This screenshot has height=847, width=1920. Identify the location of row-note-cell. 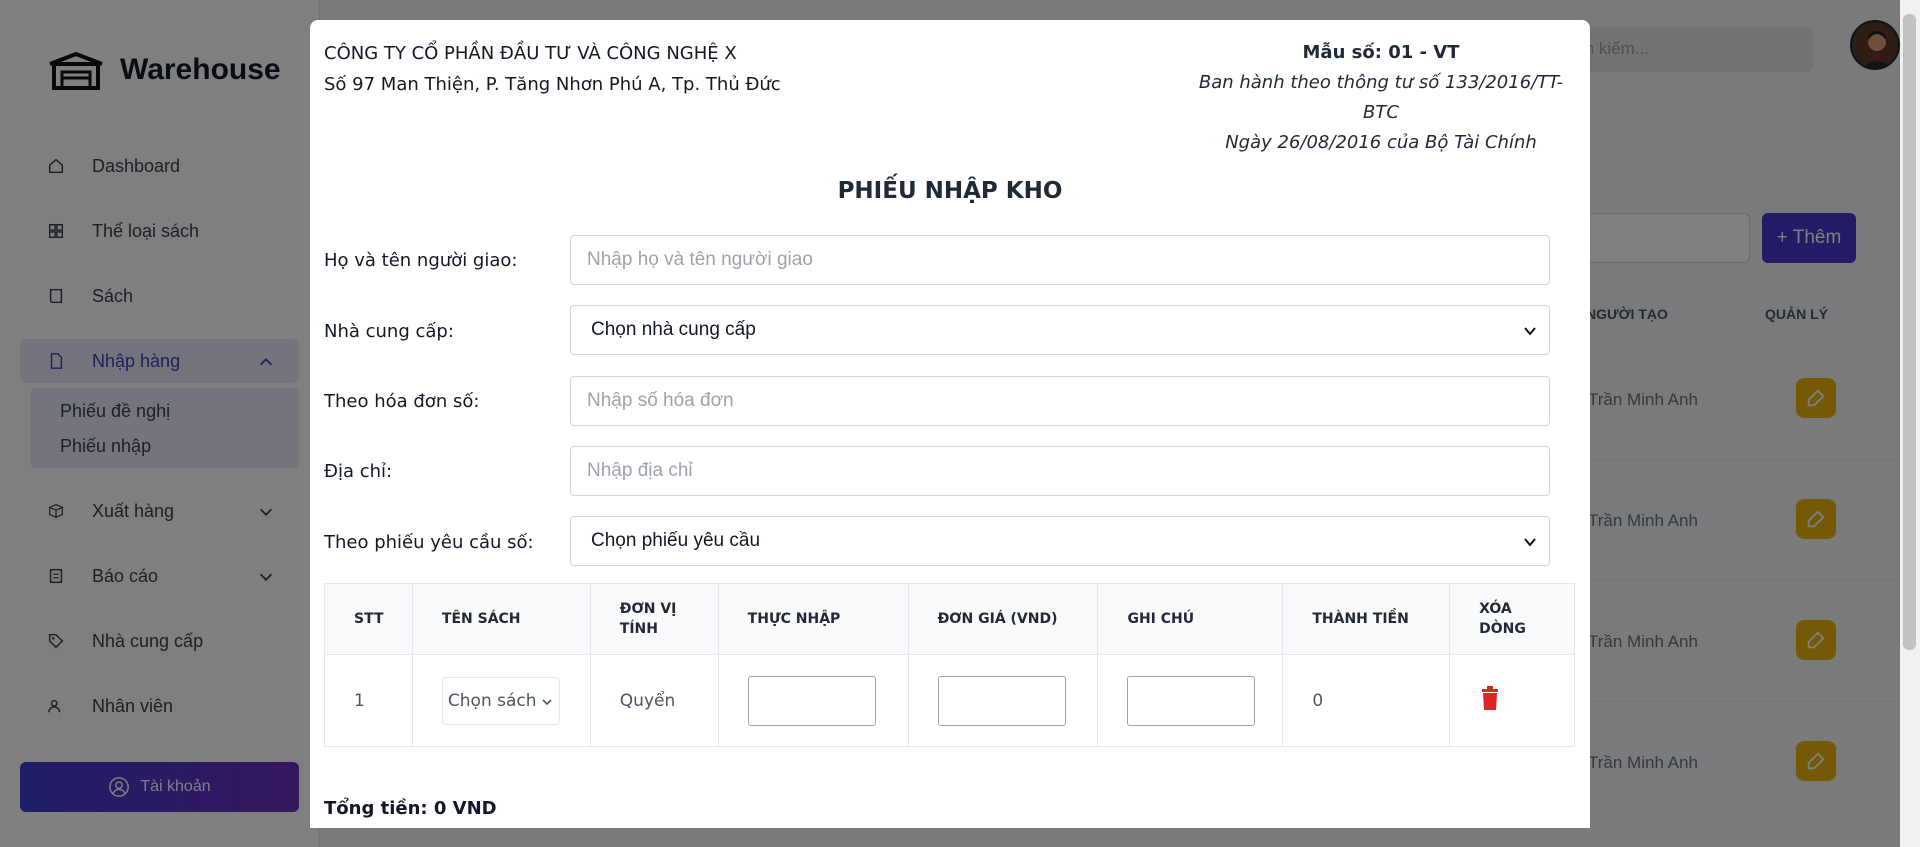
(1190, 700).